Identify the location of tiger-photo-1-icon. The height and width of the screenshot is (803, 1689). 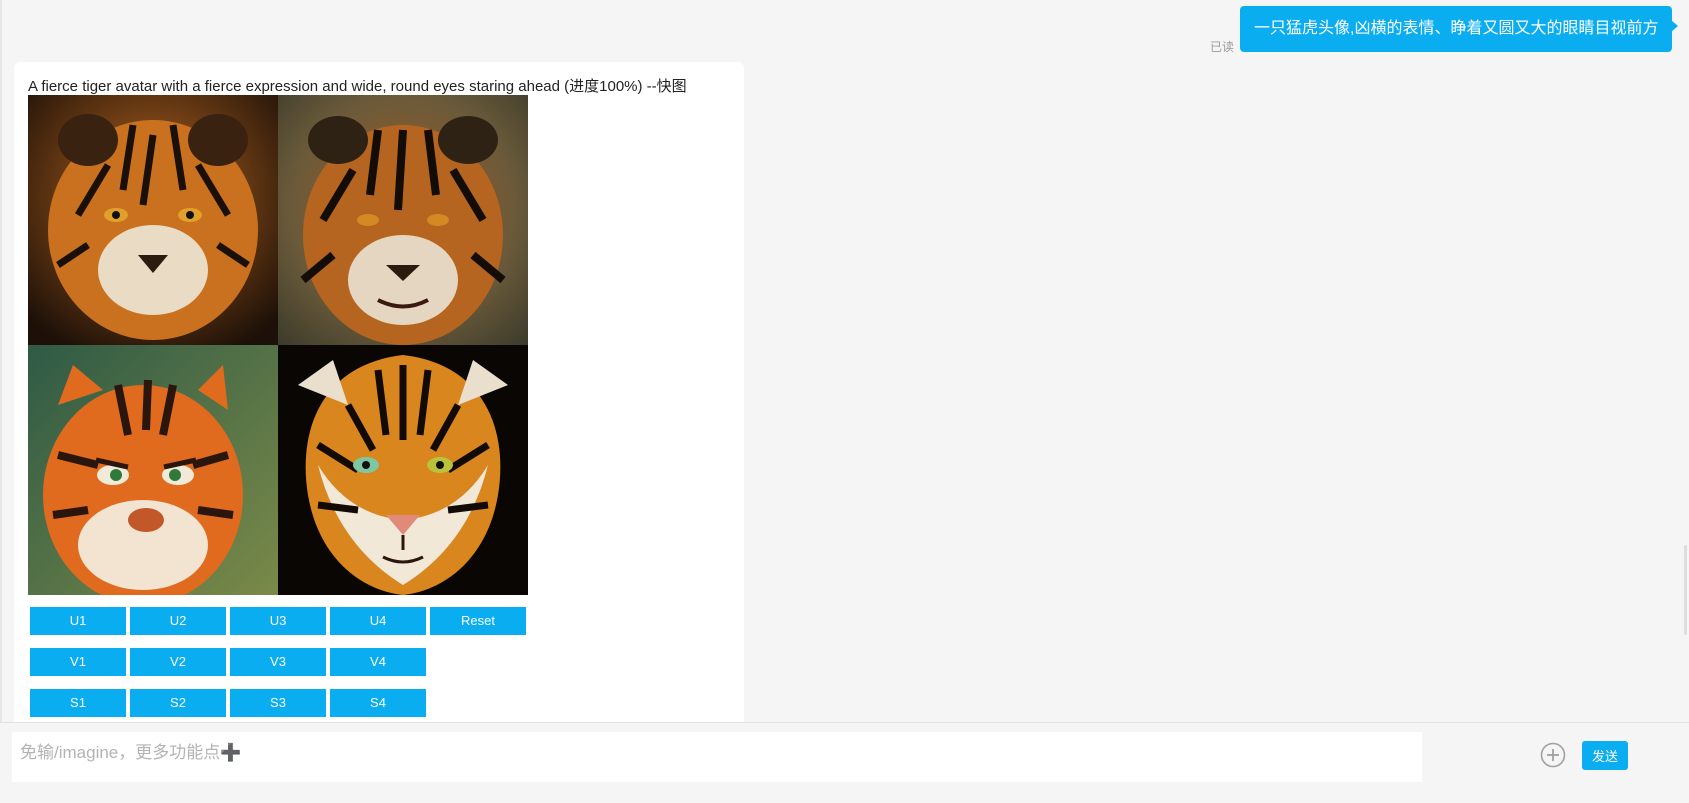
(153, 220).